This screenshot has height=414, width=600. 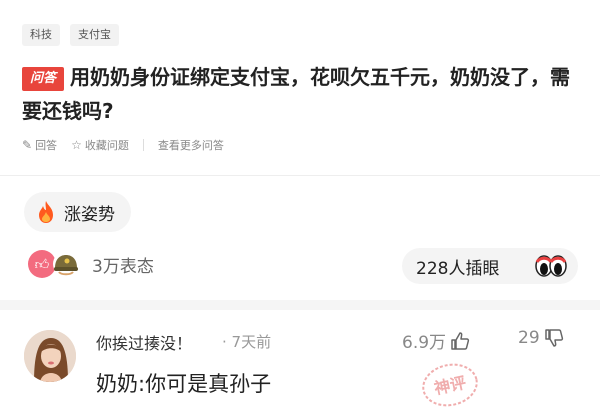 What do you see at coordinates (76, 145) in the screenshot?
I see `star-icon: ☆` at bounding box center [76, 145].